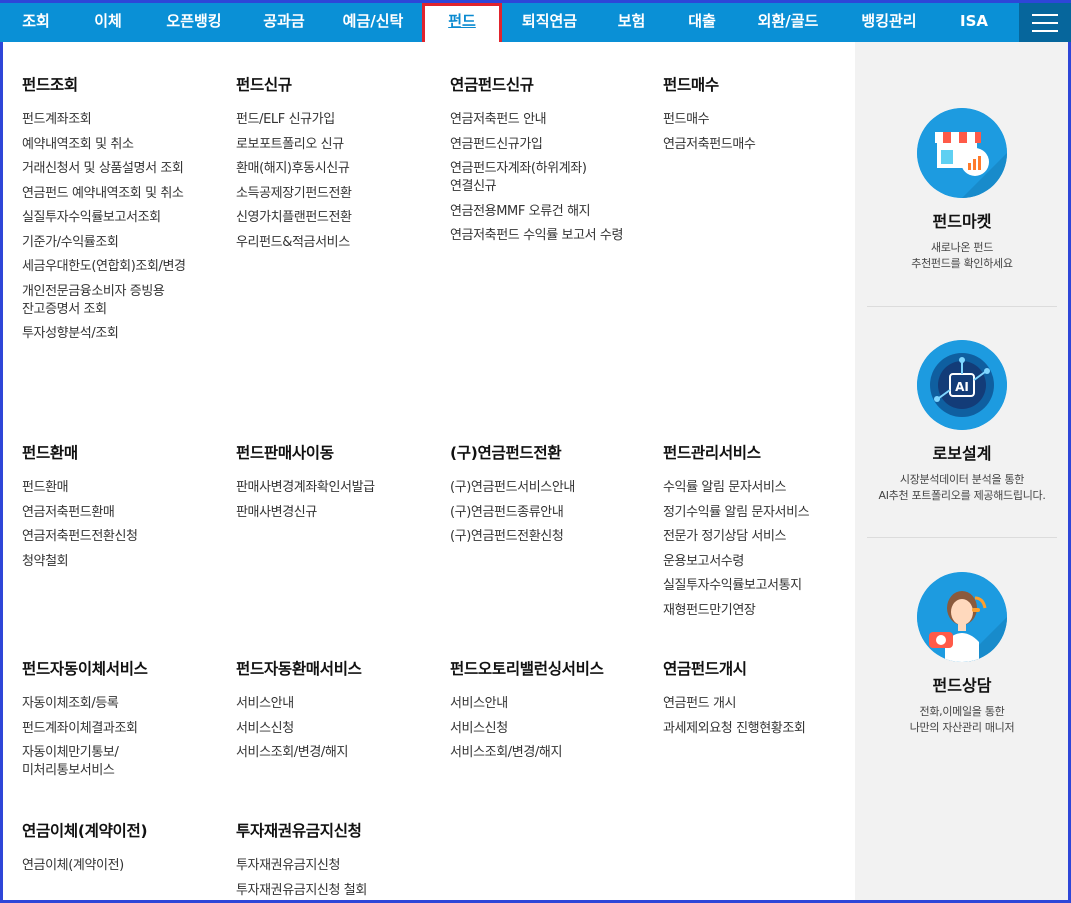 The width and height of the screenshot is (1071, 903). What do you see at coordinates (540, 488) in the screenshot?
I see `menu-link: (구)연금펀드서비스안내` at bounding box center [540, 488].